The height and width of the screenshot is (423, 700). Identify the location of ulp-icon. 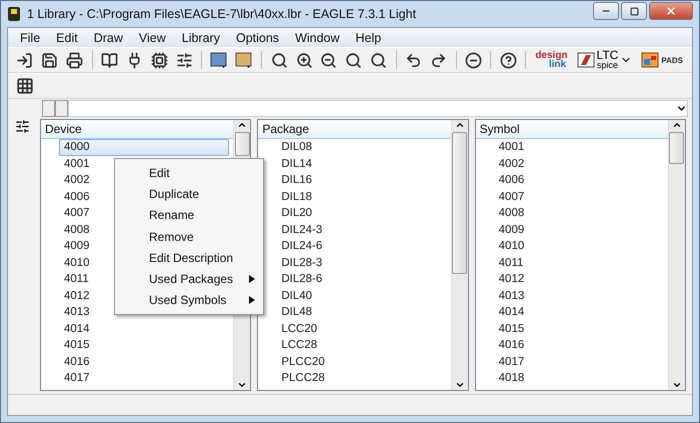
(244, 60).